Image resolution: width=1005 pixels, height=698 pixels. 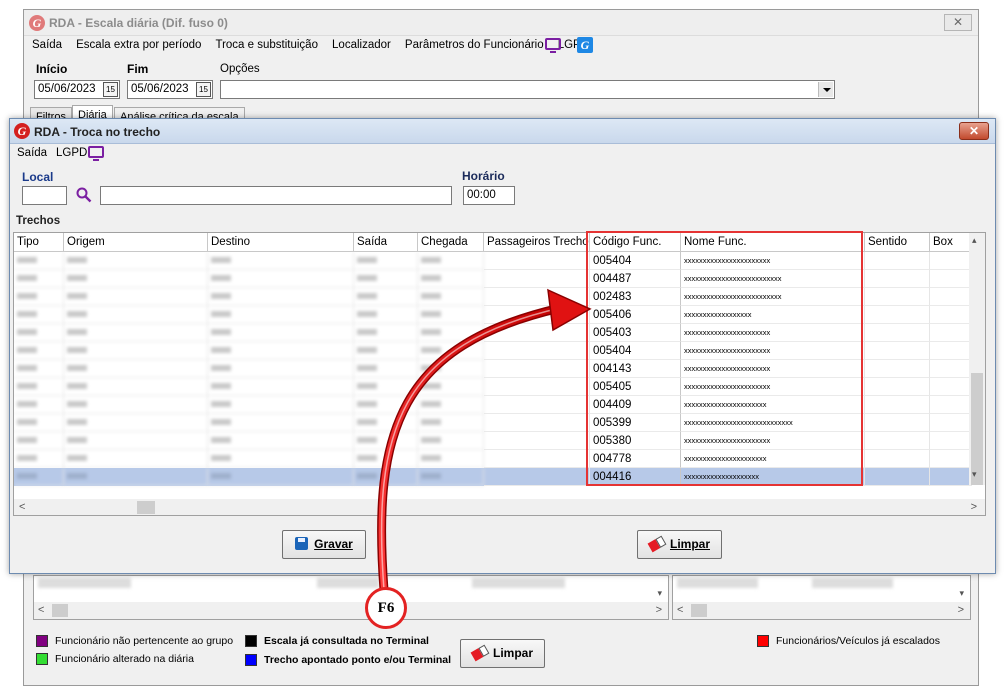 I want to click on f6-key-badge: F6, so click(x=386, y=608).